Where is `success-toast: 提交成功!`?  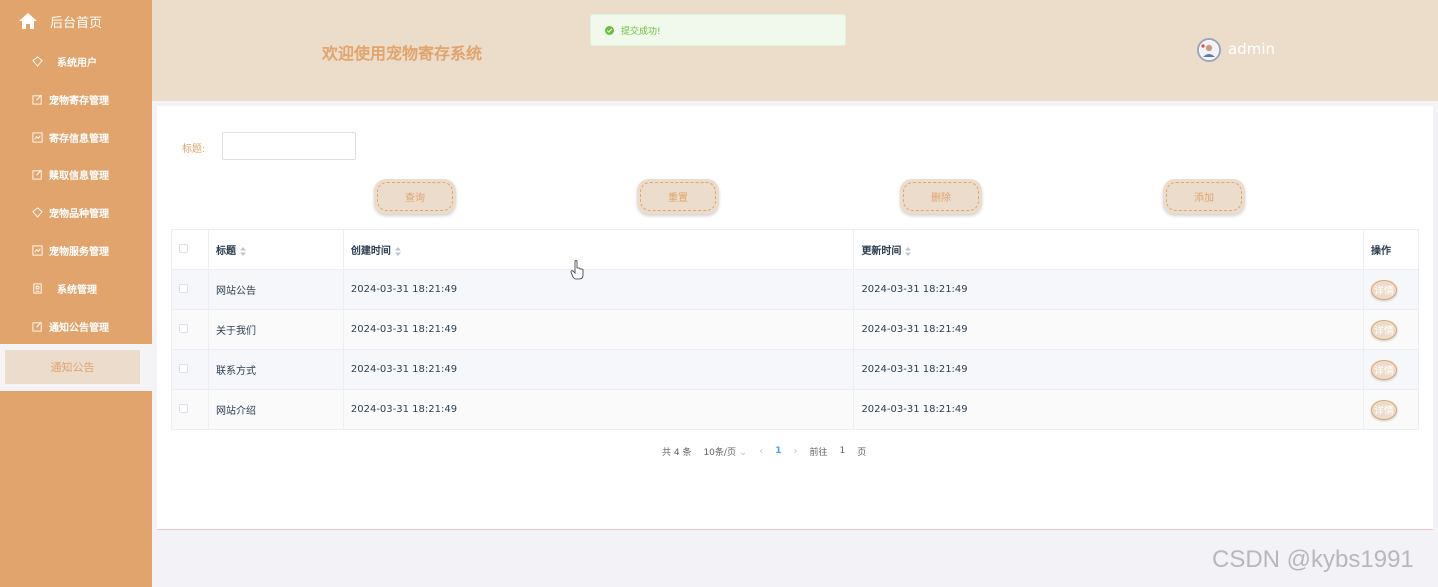
success-toast: 提交成功! is located at coordinates (718, 30).